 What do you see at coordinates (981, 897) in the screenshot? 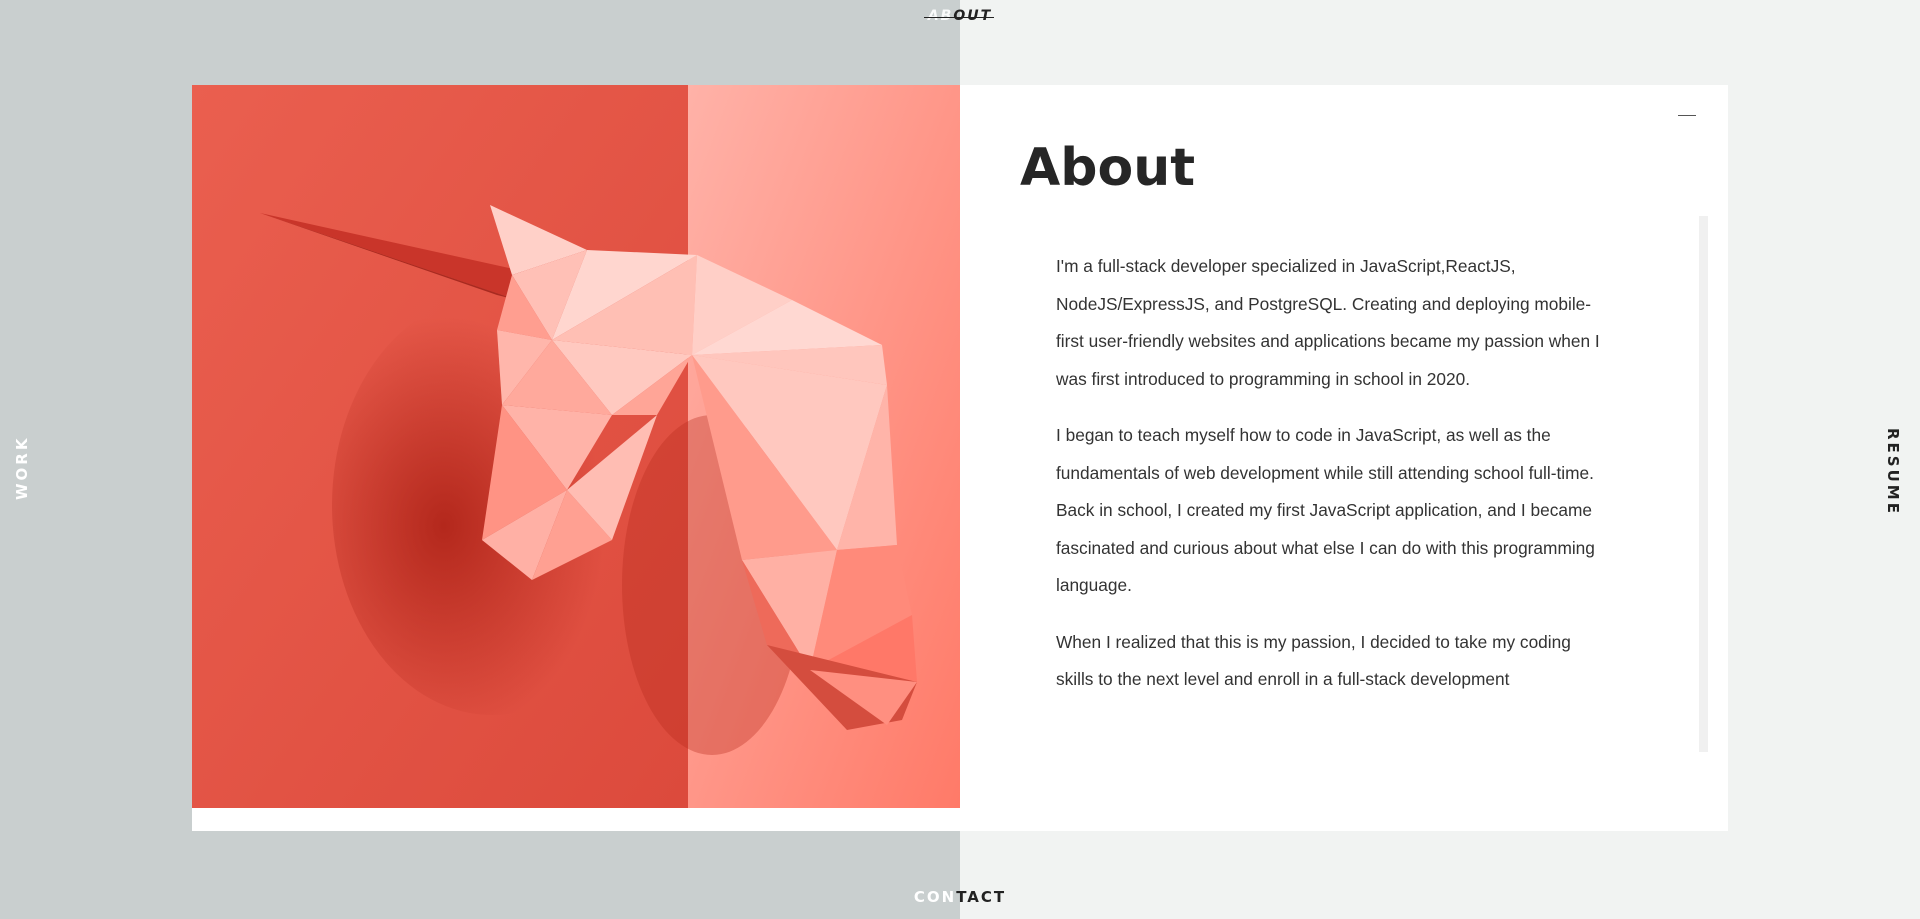
I see `nav-contact-dark: TACT` at bounding box center [981, 897].